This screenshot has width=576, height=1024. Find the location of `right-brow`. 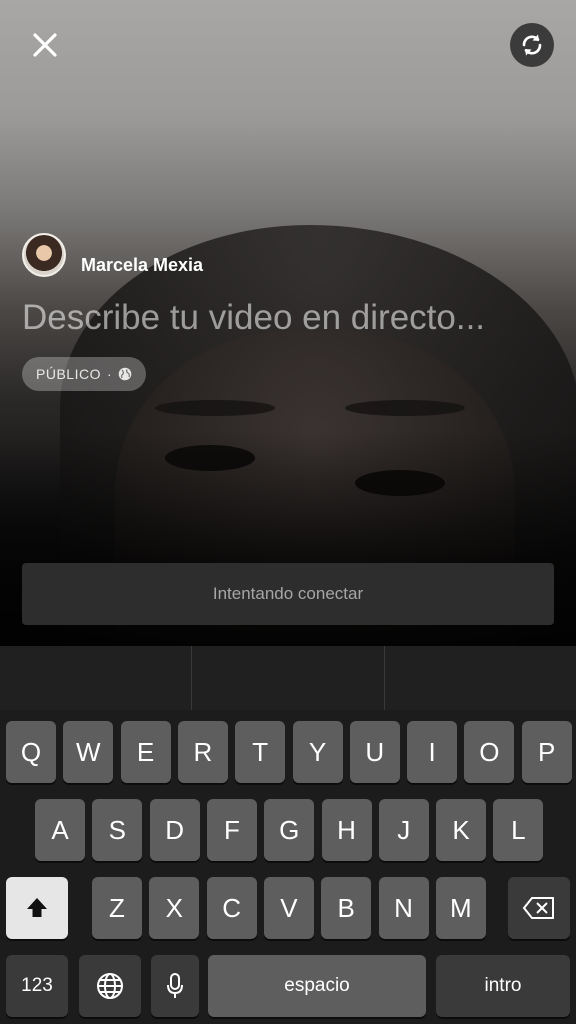

right-brow is located at coordinates (405, 408).